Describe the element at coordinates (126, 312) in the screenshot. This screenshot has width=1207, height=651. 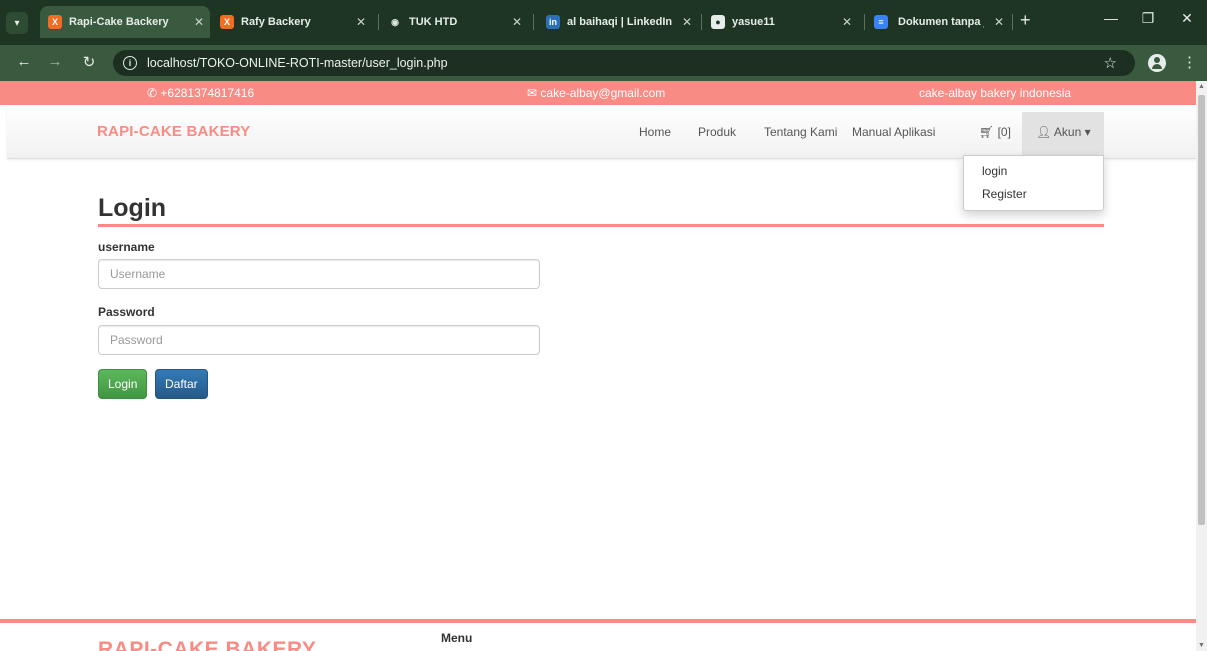
I see `password-label: Password` at that location.